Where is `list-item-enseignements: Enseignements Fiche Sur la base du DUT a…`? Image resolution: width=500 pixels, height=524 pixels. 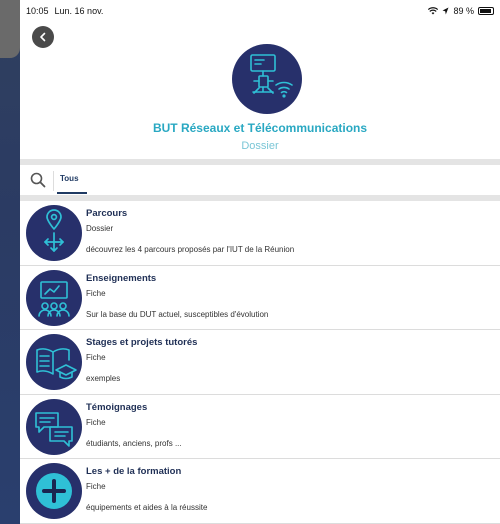 list-item-enseignements: Enseignements Fiche Sur la base du DUT a… is located at coordinates (260, 298).